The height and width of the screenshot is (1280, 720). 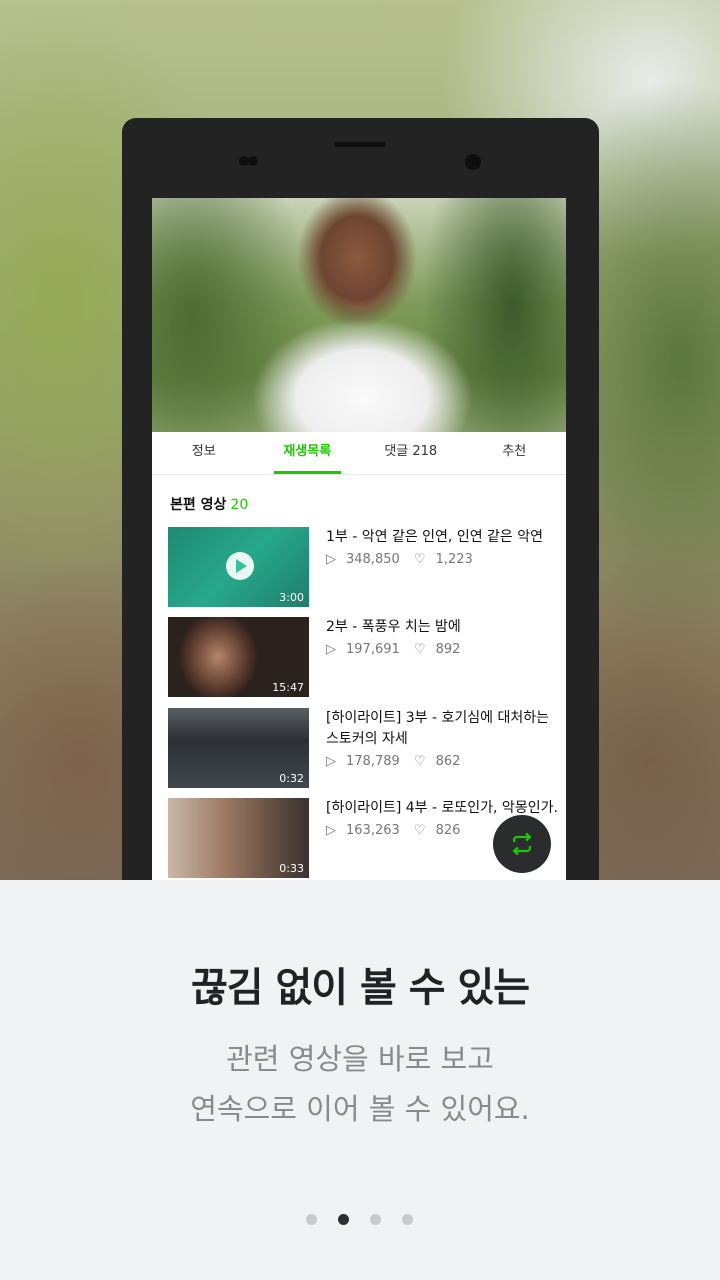 I want to click on play-count: 197,691, so click(x=373, y=649).